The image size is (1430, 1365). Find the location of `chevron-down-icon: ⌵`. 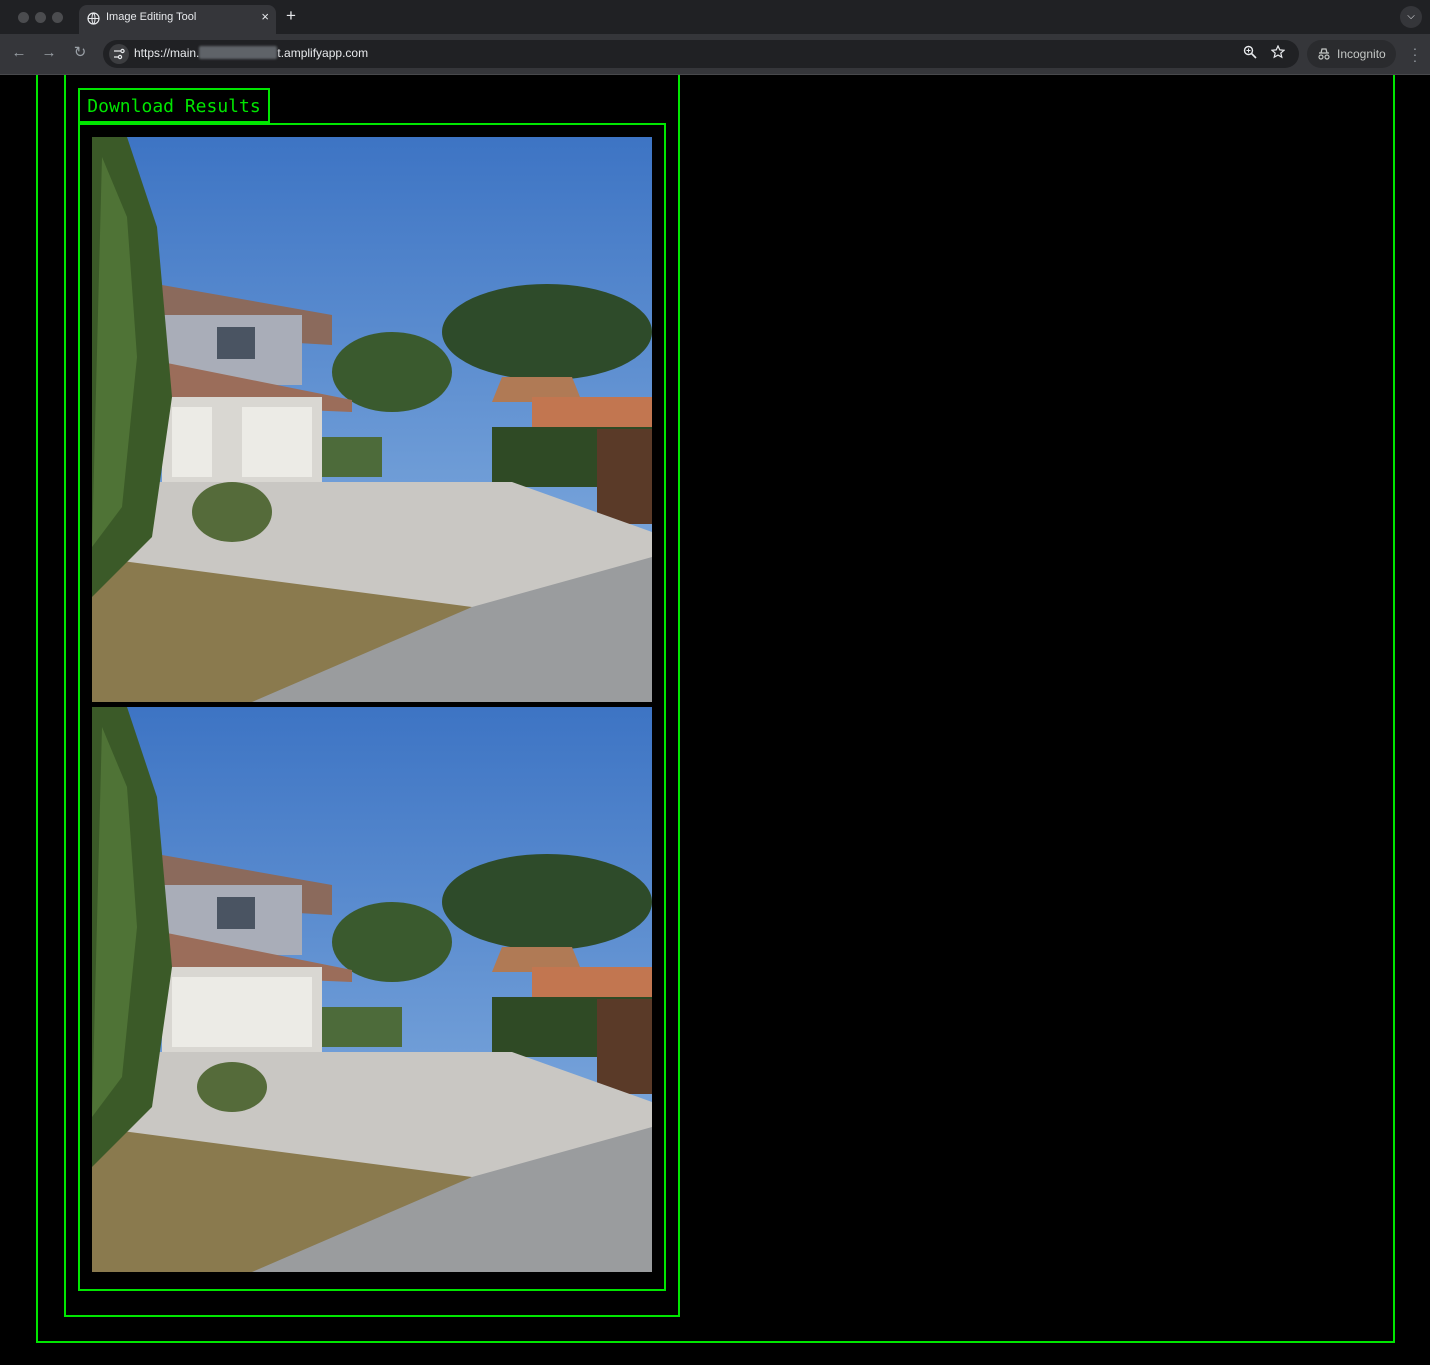

chevron-down-icon: ⌵ is located at coordinates (1411, 17).